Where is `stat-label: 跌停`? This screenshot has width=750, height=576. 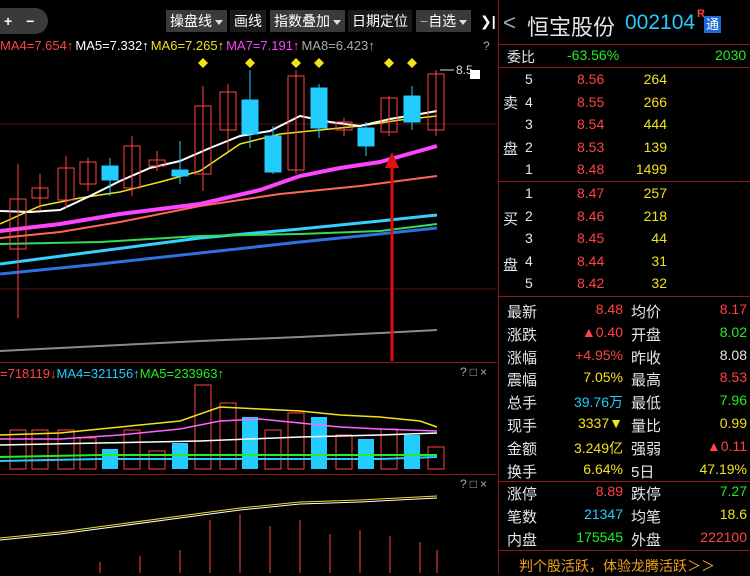
stat-label: 跌停 is located at coordinates (646, 495).